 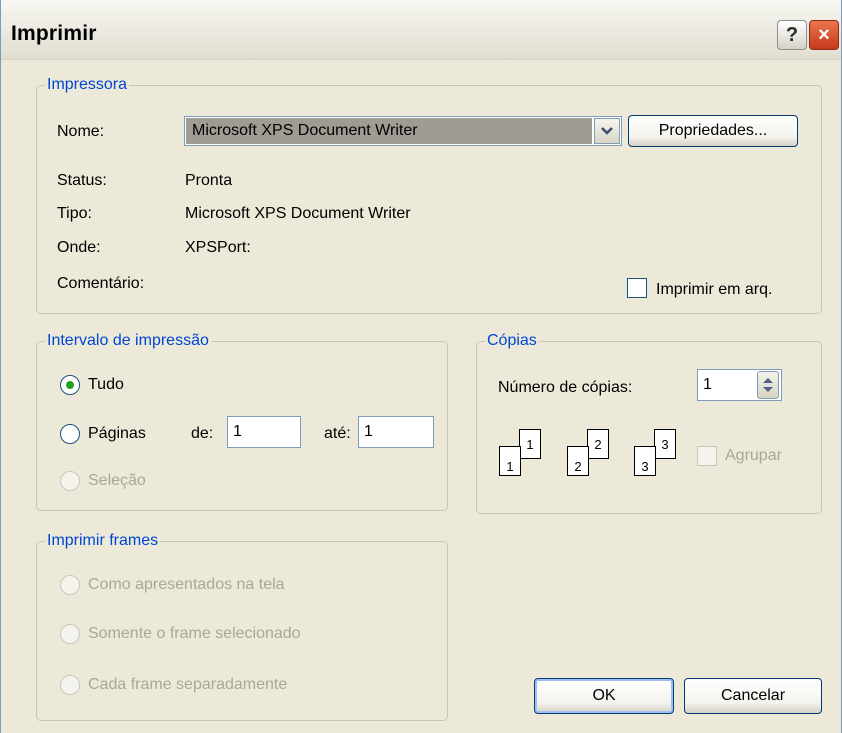 I want to click on where-label: Onde:, so click(x=79, y=247).